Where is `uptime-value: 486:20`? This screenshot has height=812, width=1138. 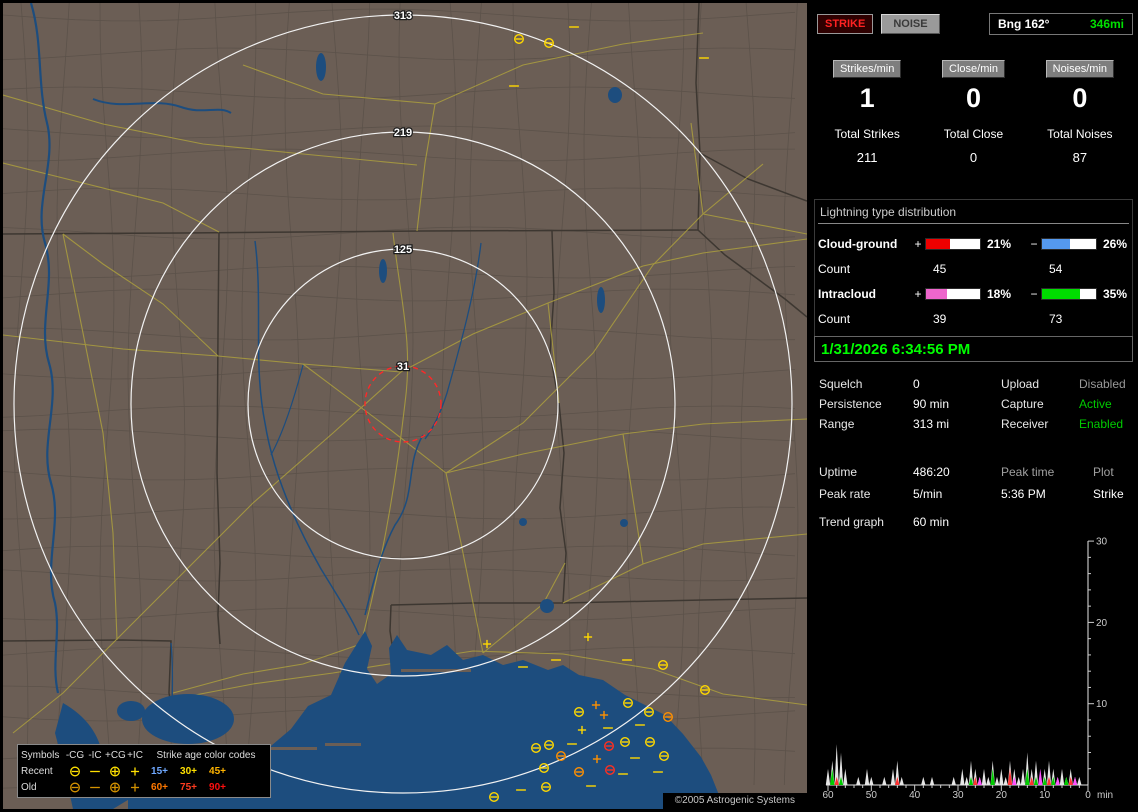 uptime-value: 486:20 is located at coordinates (931, 472).